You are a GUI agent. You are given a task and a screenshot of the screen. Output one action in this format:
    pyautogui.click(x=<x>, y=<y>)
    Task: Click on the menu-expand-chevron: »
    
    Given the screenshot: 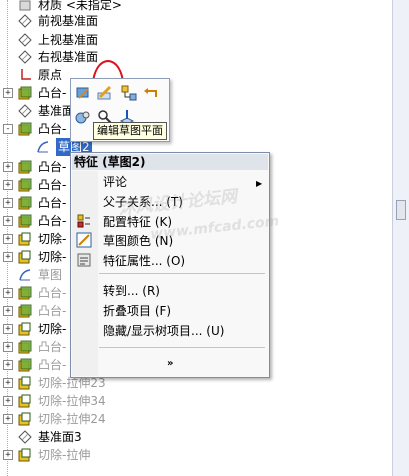 What is the action you would take?
    pyautogui.click(x=170, y=363)
    